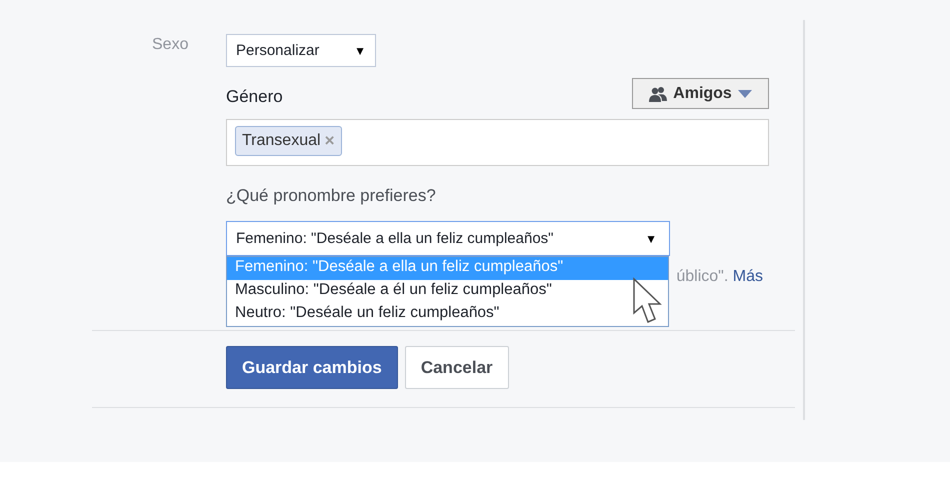 This screenshot has width=950, height=480. Describe the element at coordinates (447, 291) in the screenshot. I see `dropdown-option: Masculino: "Deséale a él un feliz cumpleaños"` at that location.